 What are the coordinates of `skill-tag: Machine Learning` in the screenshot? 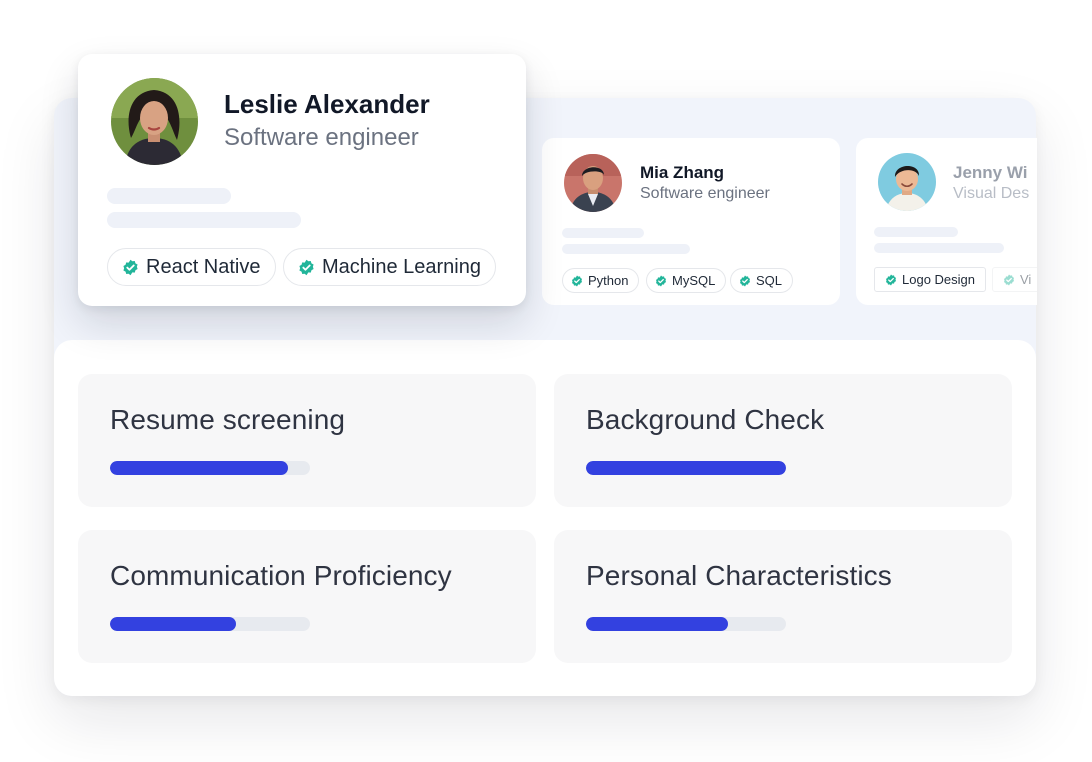 It's located at (389, 267).